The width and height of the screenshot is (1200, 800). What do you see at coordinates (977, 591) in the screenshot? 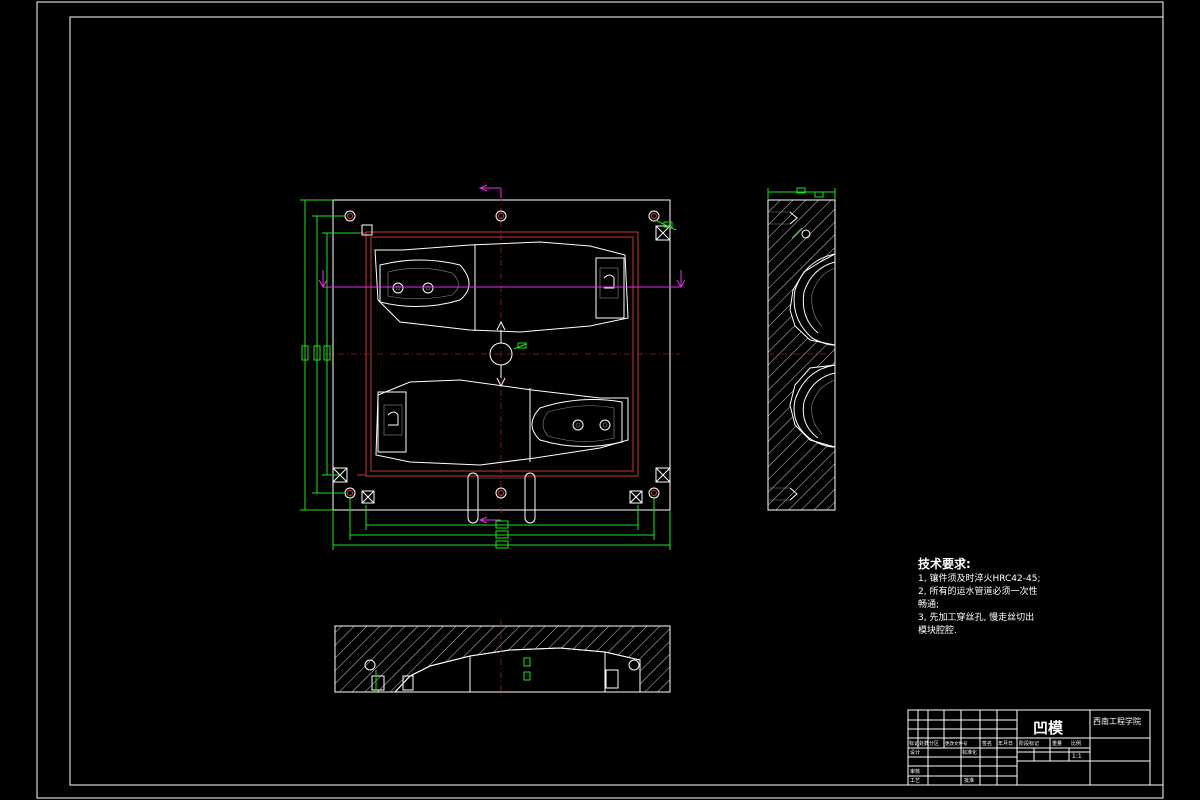
I see `tech-req-item: 2, 所有的运水管道必须一次性` at bounding box center [977, 591].